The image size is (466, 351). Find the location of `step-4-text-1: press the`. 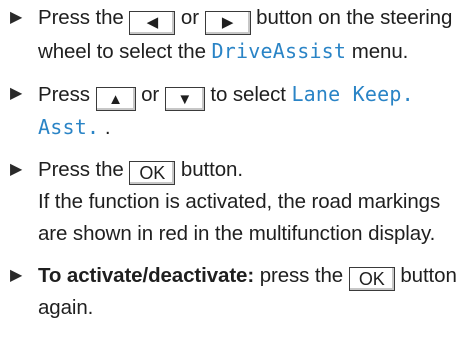

step-4-text-1: press the is located at coordinates (301, 275).